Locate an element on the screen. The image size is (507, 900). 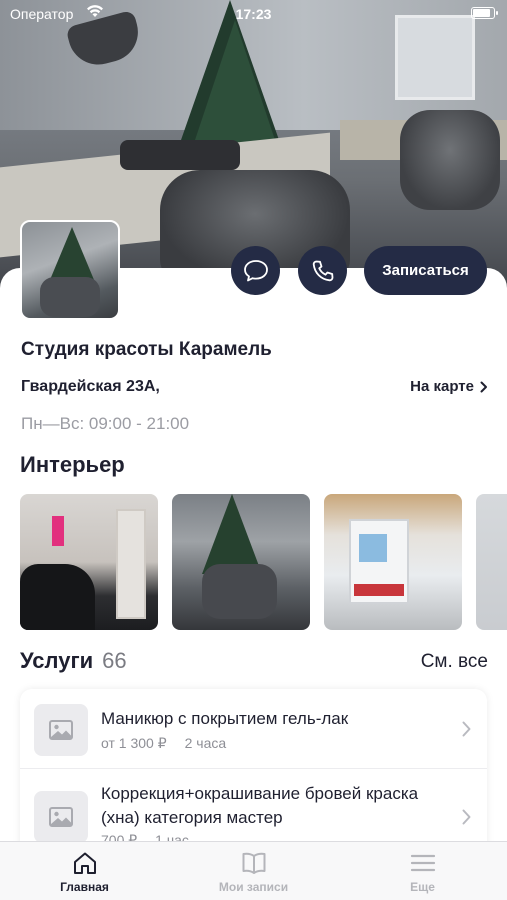
map-link: На карте is located at coordinates (449, 386).